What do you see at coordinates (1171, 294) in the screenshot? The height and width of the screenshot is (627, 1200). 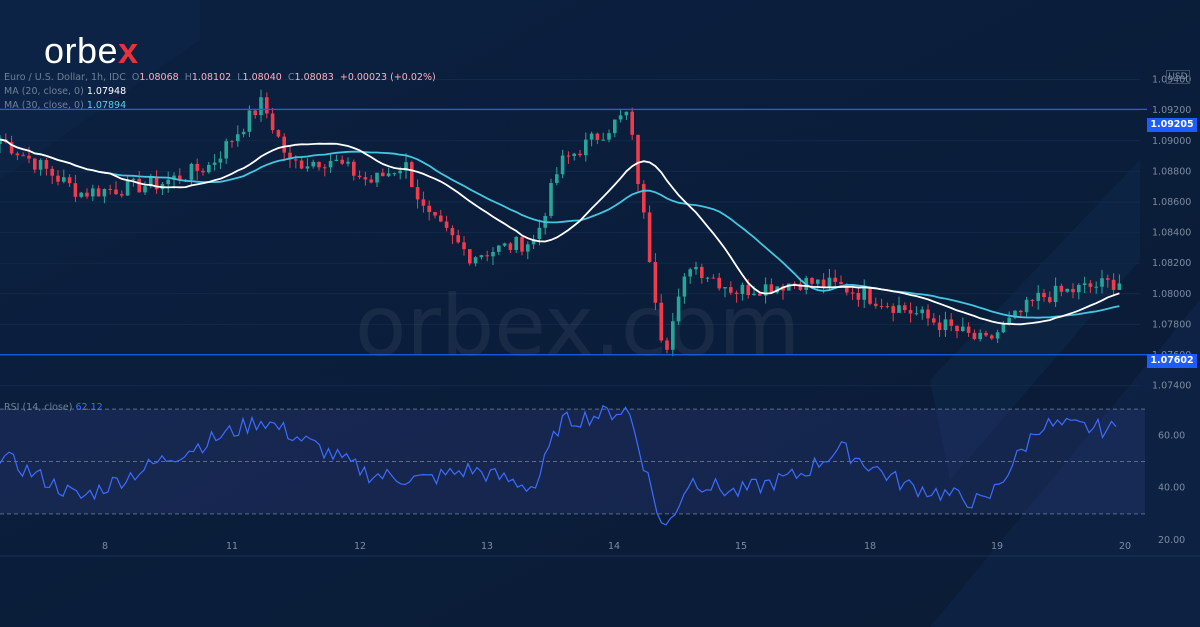 I see `y-tick-label: 1.08000` at bounding box center [1171, 294].